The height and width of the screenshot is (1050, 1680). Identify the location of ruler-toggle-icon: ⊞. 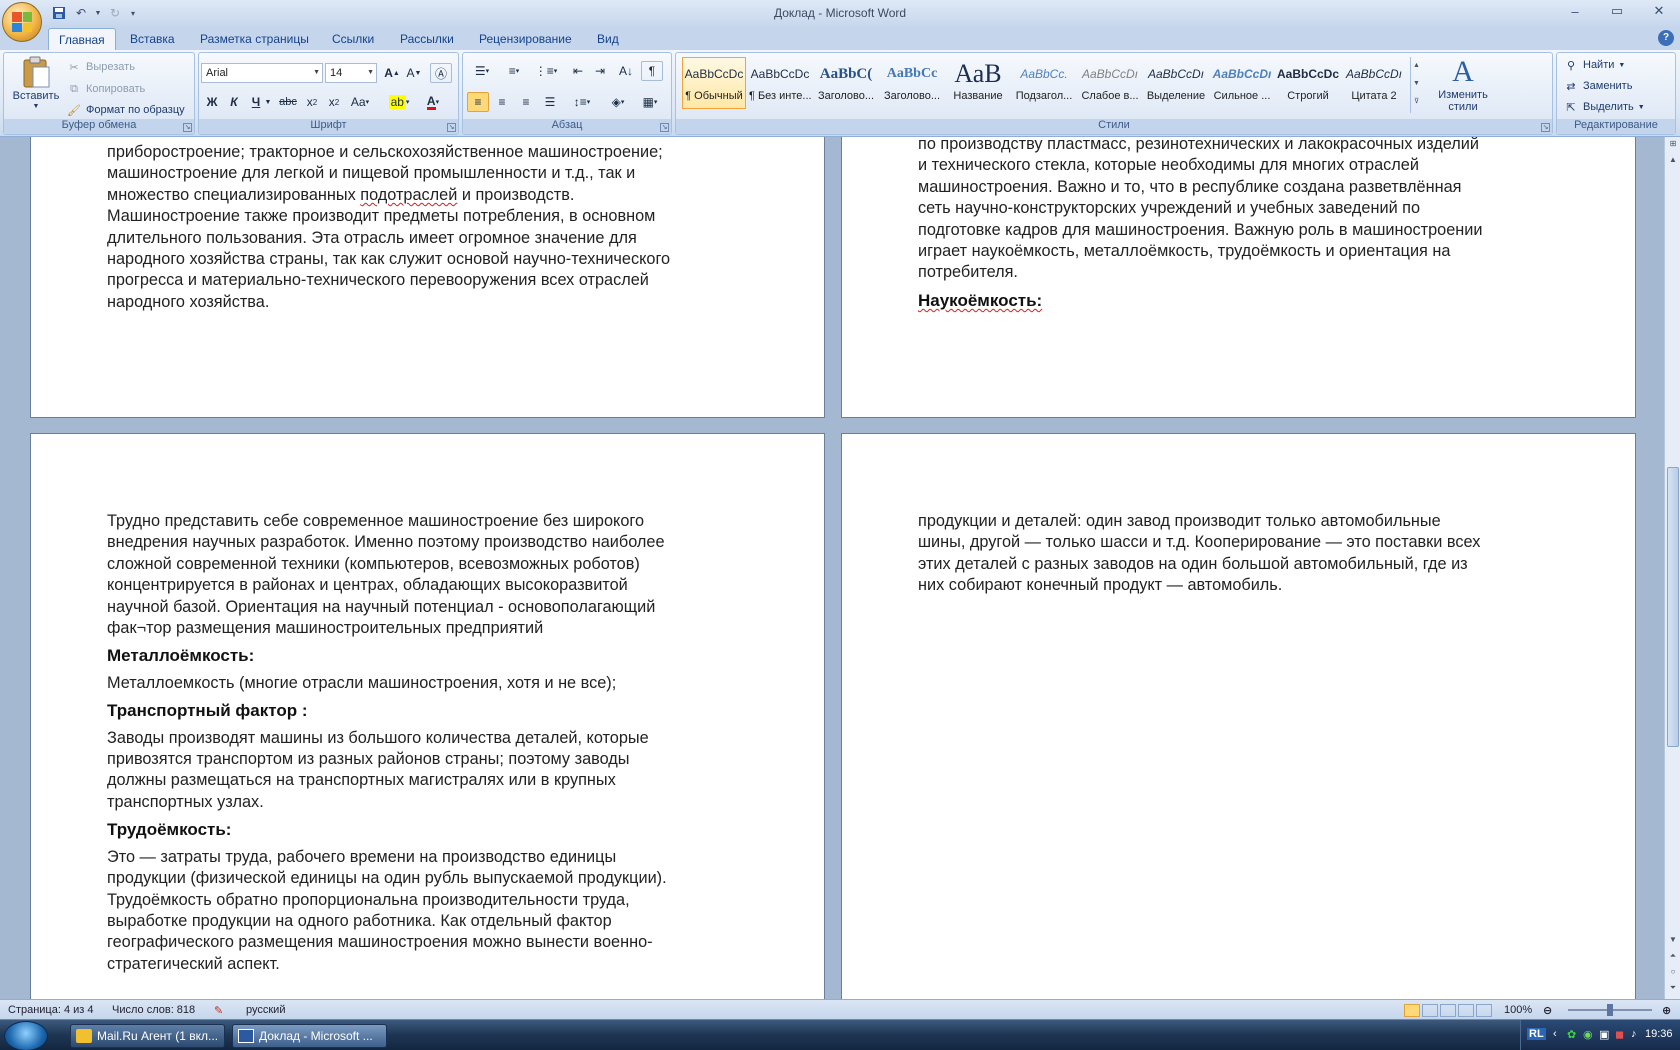
(1673, 145).